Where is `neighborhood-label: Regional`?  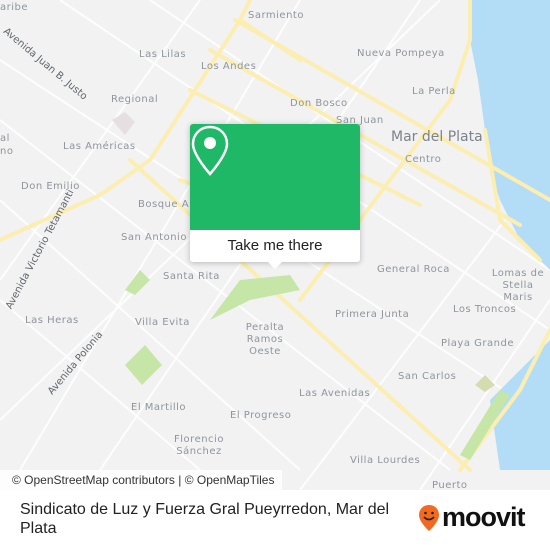
neighborhood-label: Regional is located at coordinates (135, 99).